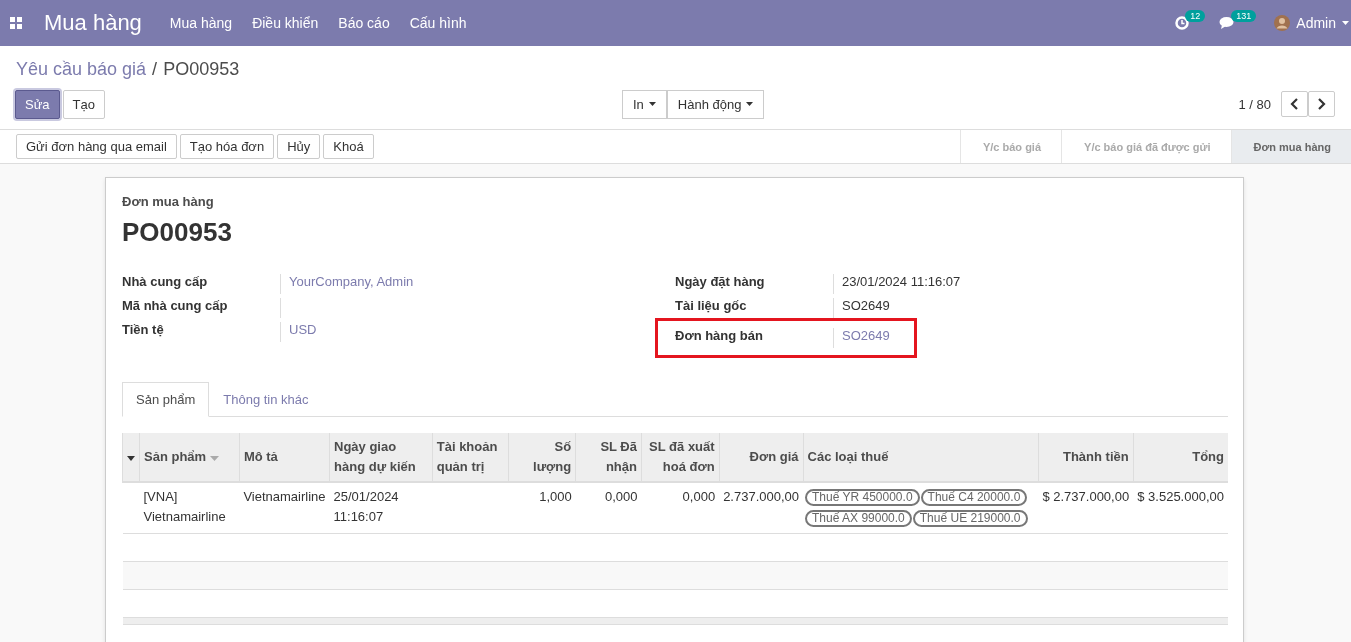 This screenshot has width=1351, height=642. I want to click on menu-item: Điều khiển, so click(285, 23).